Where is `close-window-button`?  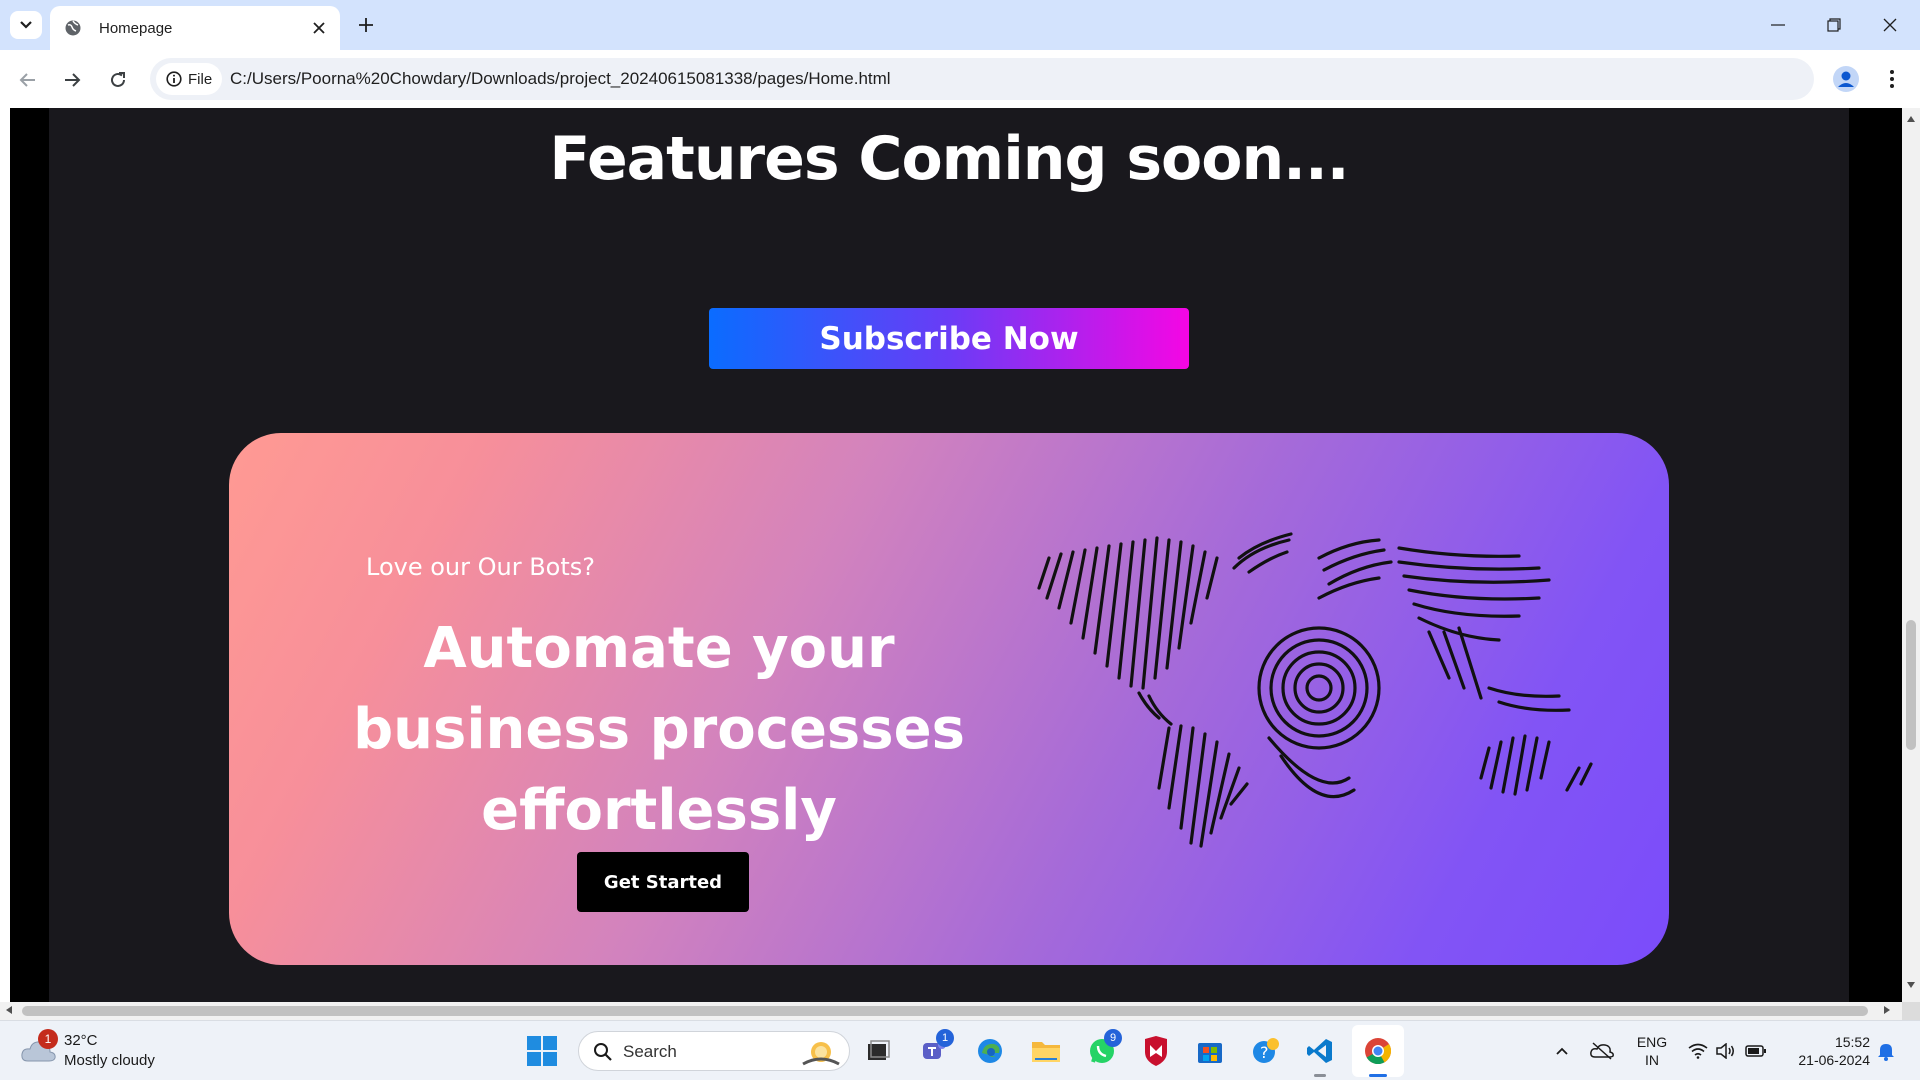
close-window-button is located at coordinates (1890, 25).